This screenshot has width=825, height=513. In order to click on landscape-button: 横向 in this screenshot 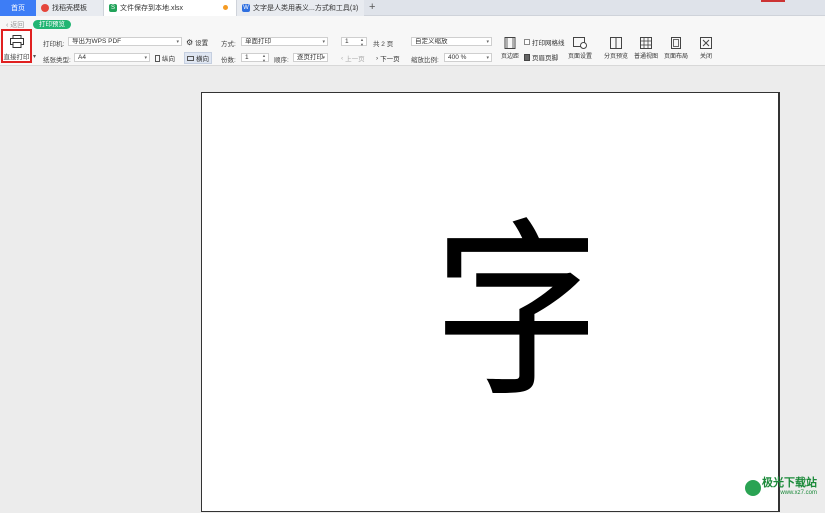, I will do `click(198, 58)`.